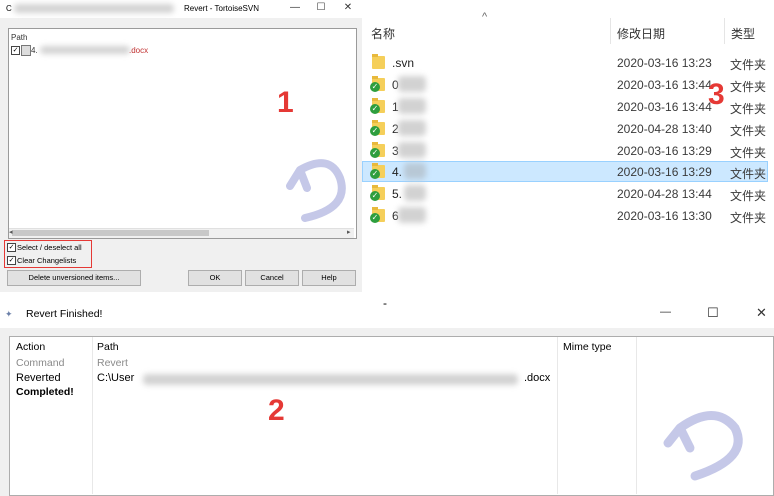  I want to click on folder-name: .svn, so click(403, 63).